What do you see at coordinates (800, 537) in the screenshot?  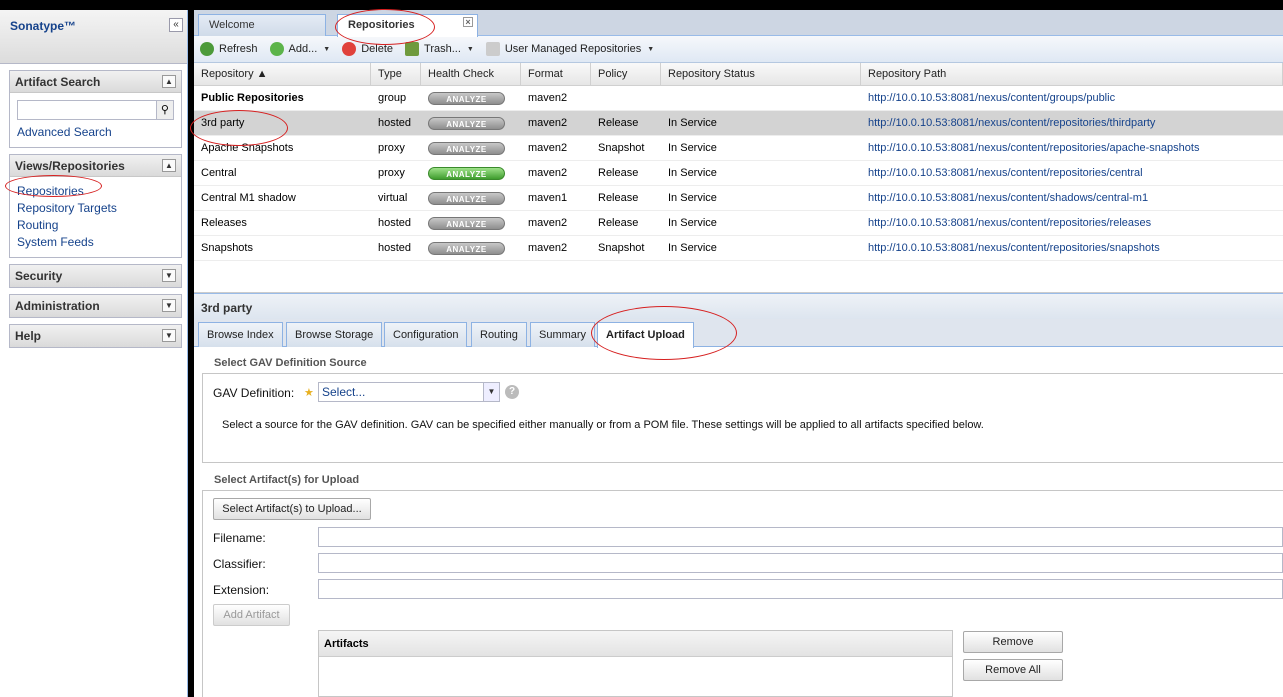 I see `filename-field` at bounding box center [800, 537].